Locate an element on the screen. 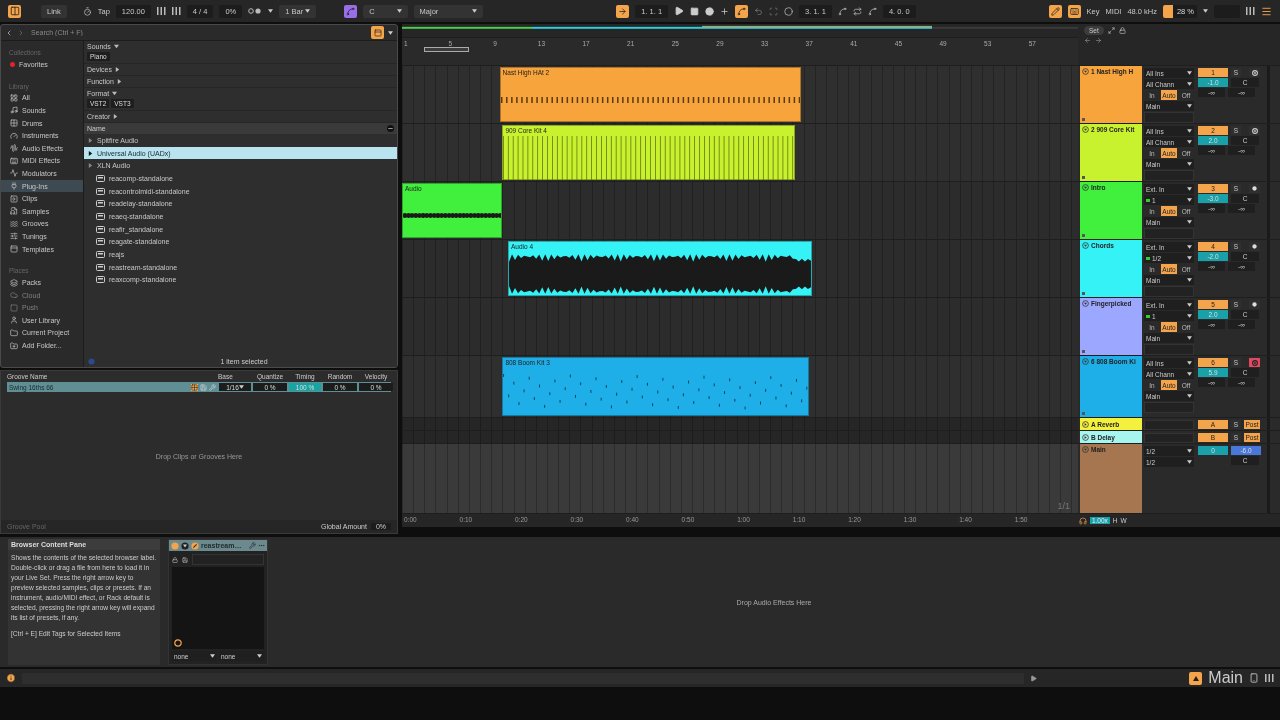 The height and width of the screenshot is (720, 1280). waves-icon is located at coordinates (14, 223).